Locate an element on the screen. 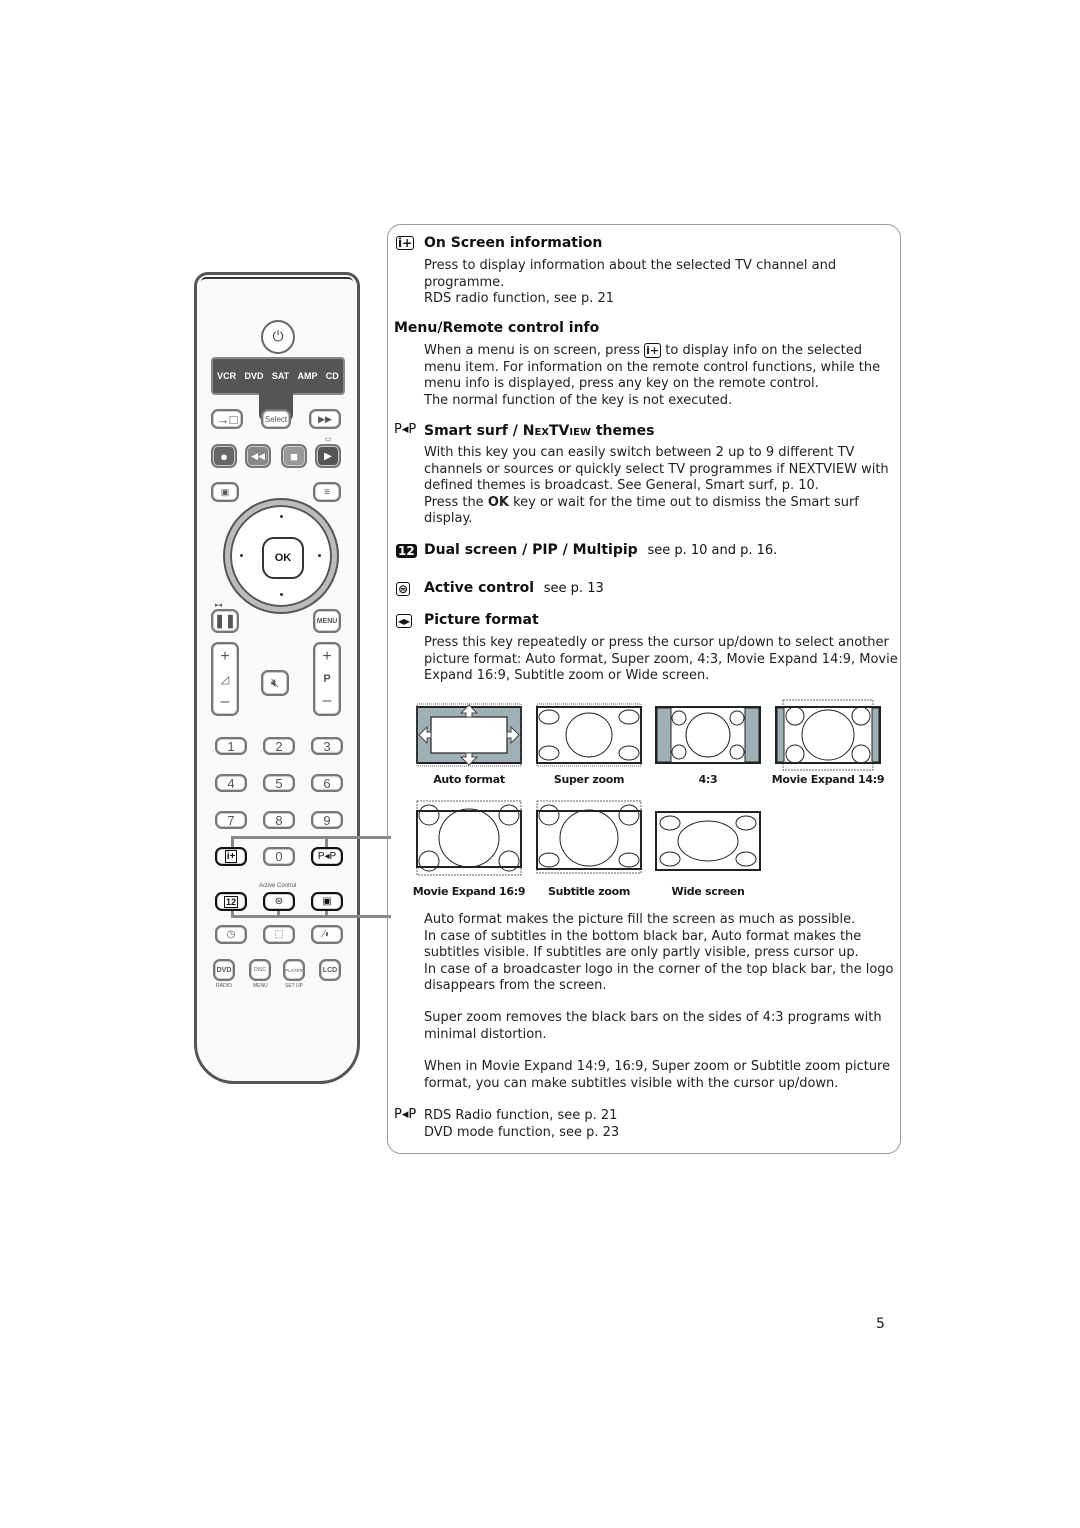  rewind-button: ◀◀ is located at coordinates (258, 456).